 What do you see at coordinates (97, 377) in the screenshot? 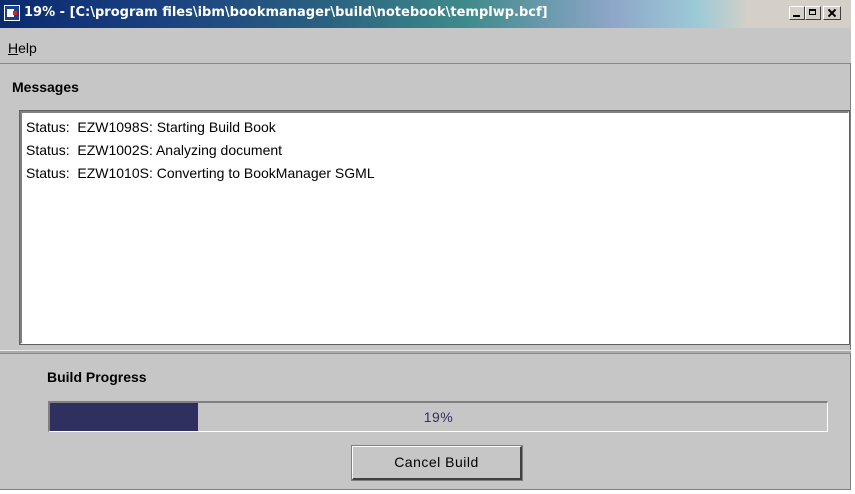
I see `progress-heading: Build Progress` at bounding box center [97, 377].